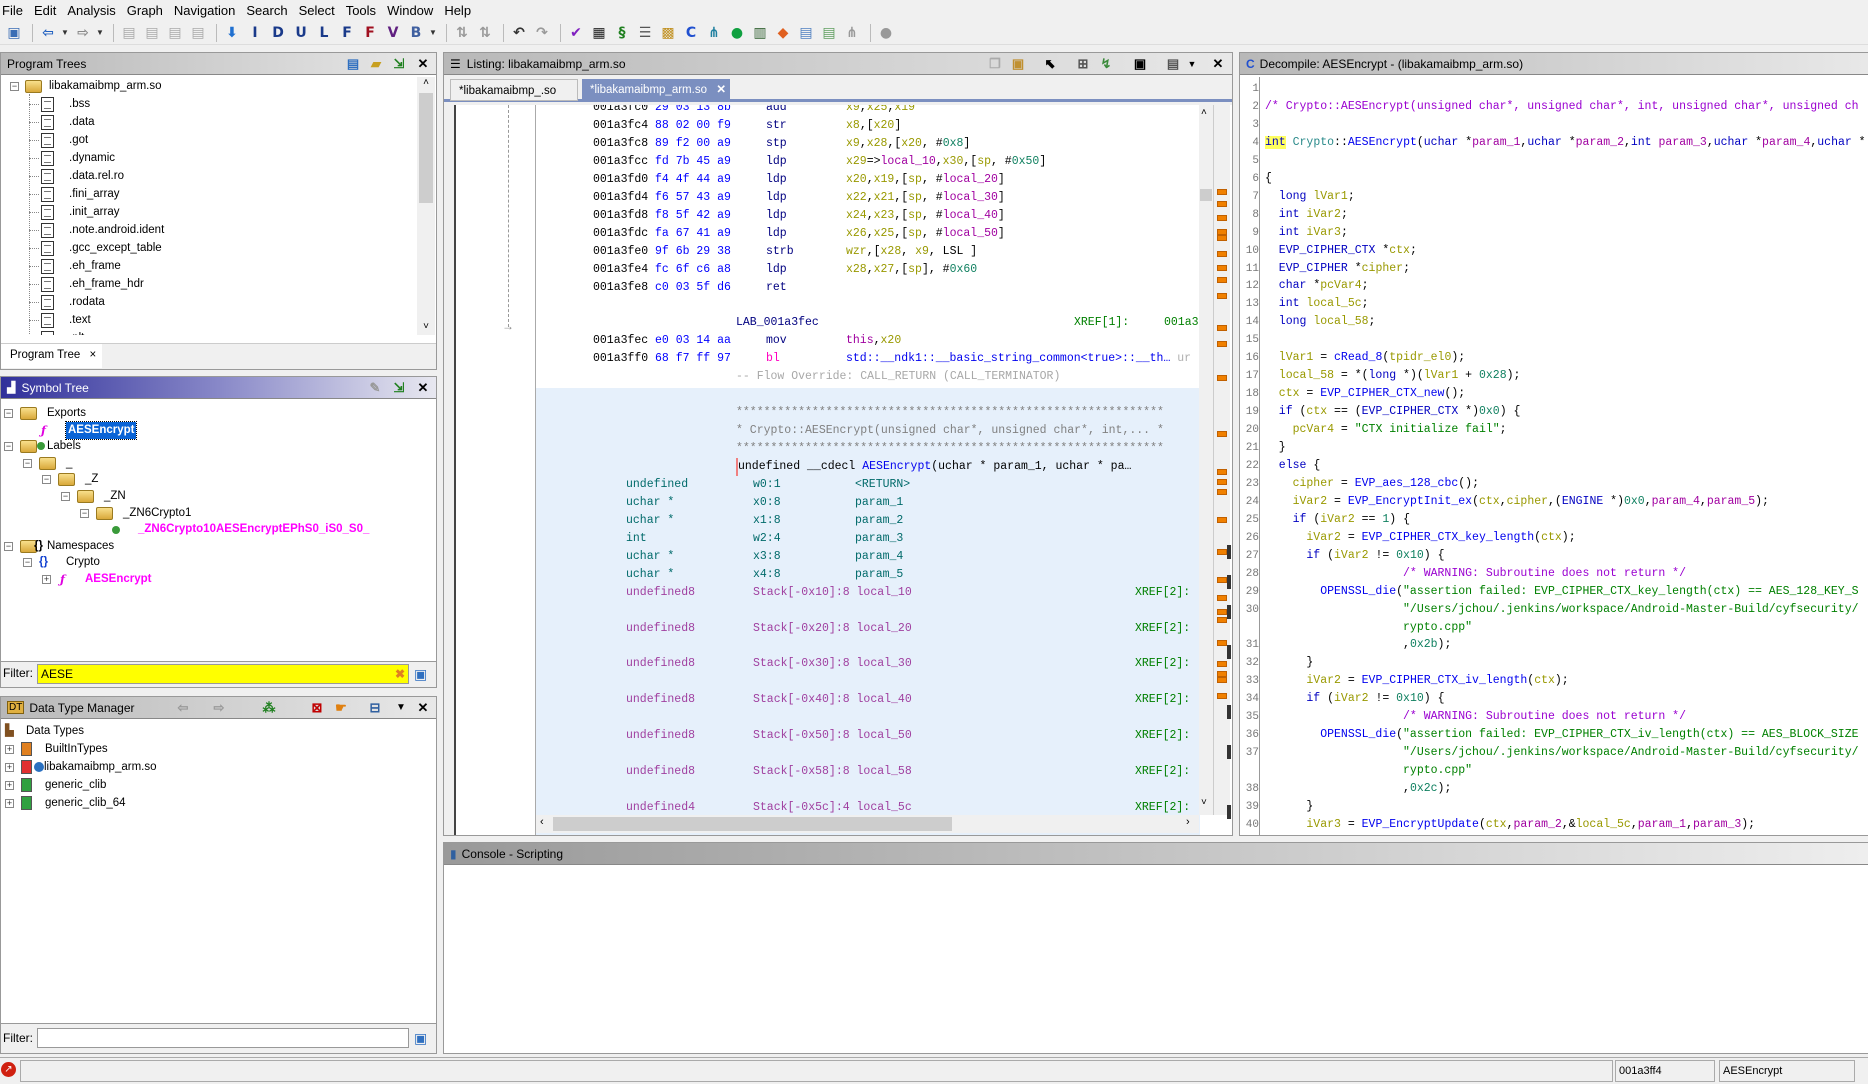  Describe the element at coordinates (886, 33) in the screenshot. I see `help-icon: ●` at that location.